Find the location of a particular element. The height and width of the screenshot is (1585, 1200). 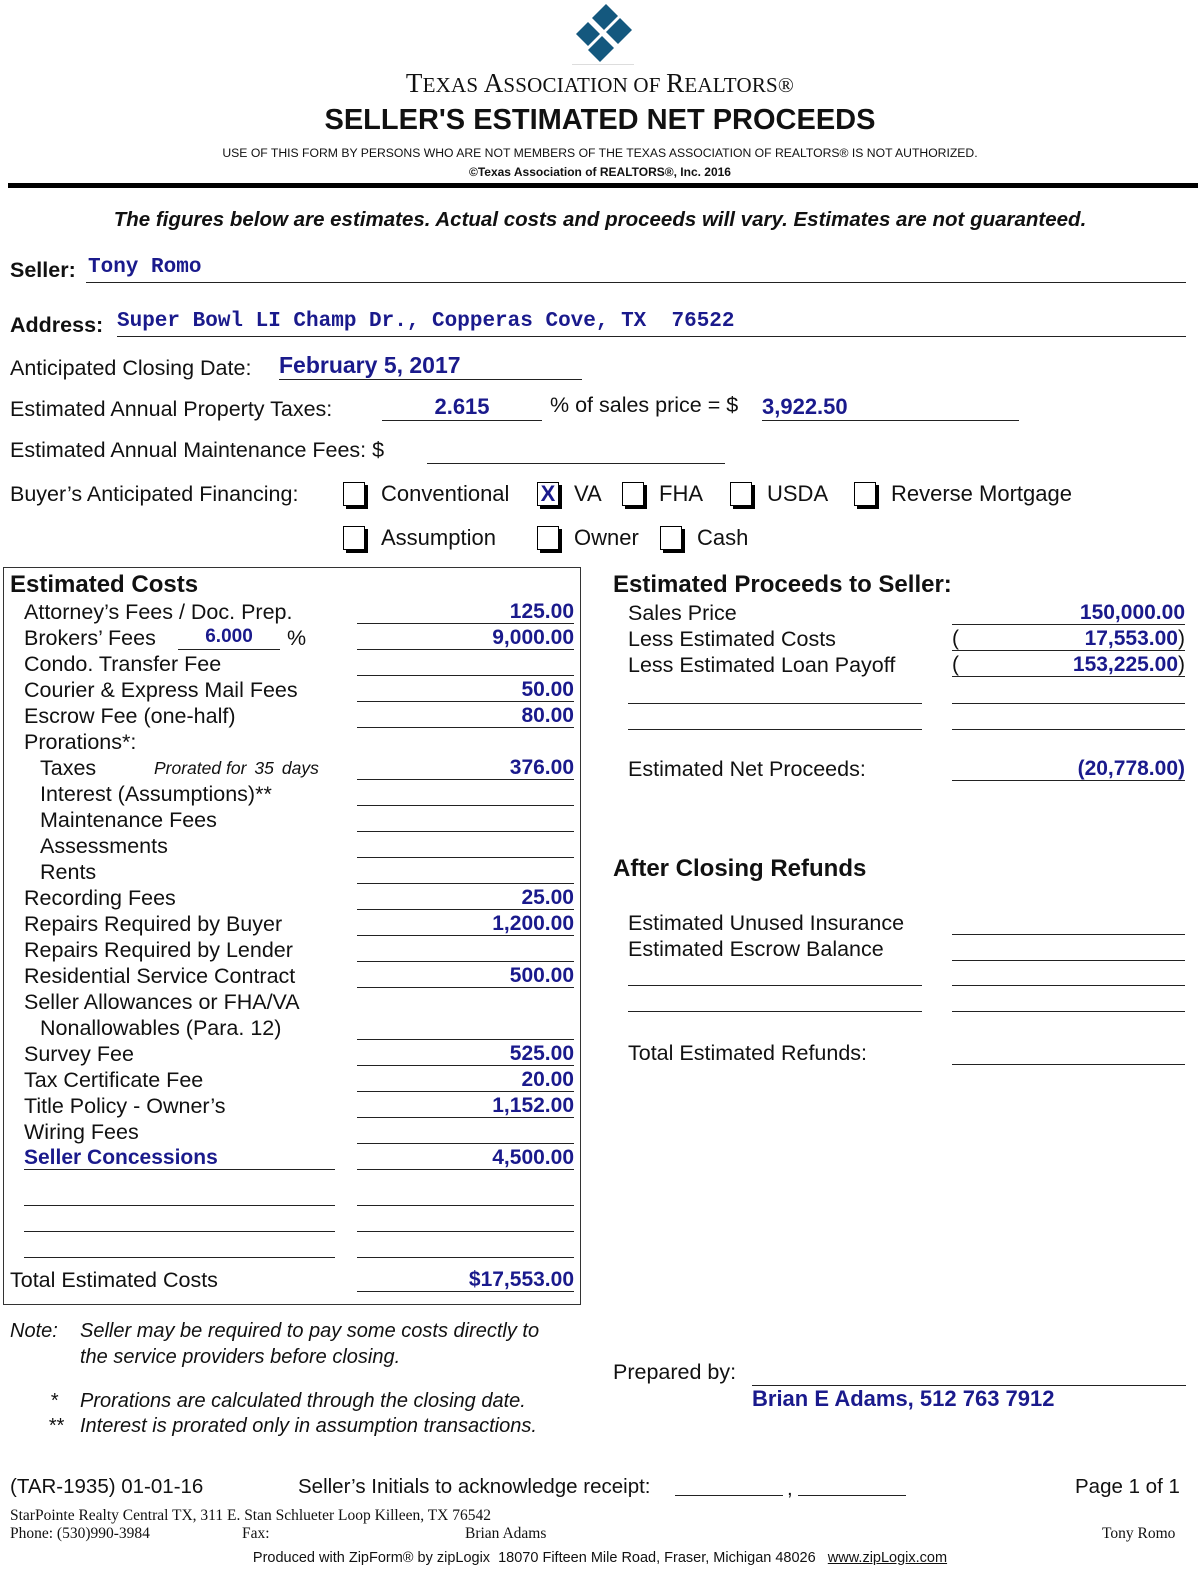

sales-price-field: 150,000.00 is located at coordinates (1068, 613).